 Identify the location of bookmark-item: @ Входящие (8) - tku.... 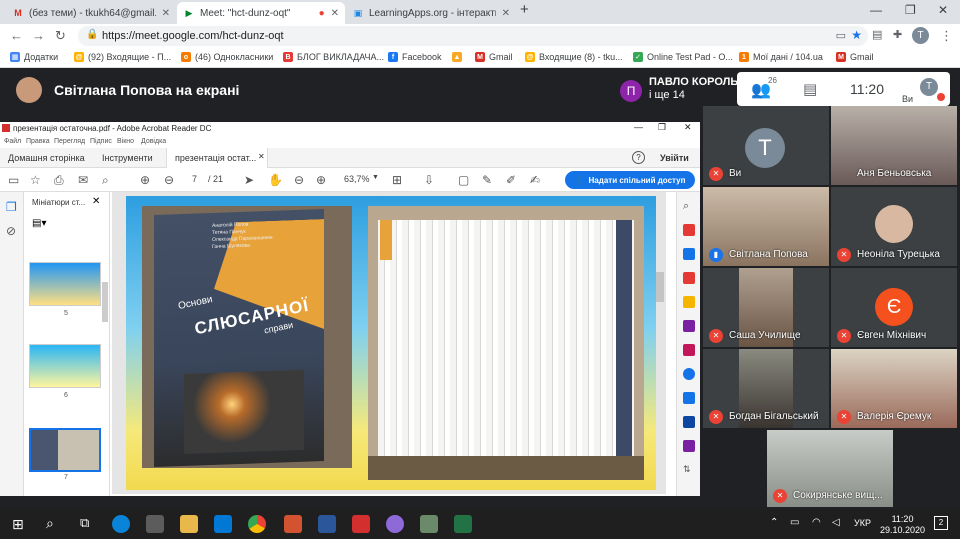
(574, 57).